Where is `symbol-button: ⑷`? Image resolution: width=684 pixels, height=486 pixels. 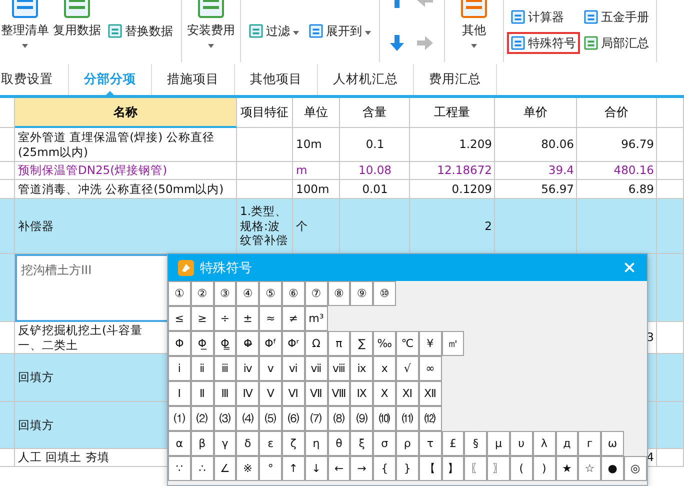 symbol-button: ⑷ is located at coordinates (248, 418).